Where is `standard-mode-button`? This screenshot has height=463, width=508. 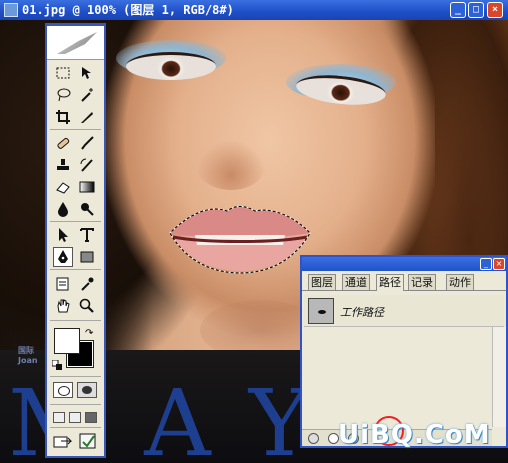 standard-mode-button is located at coordinates (63, 390).